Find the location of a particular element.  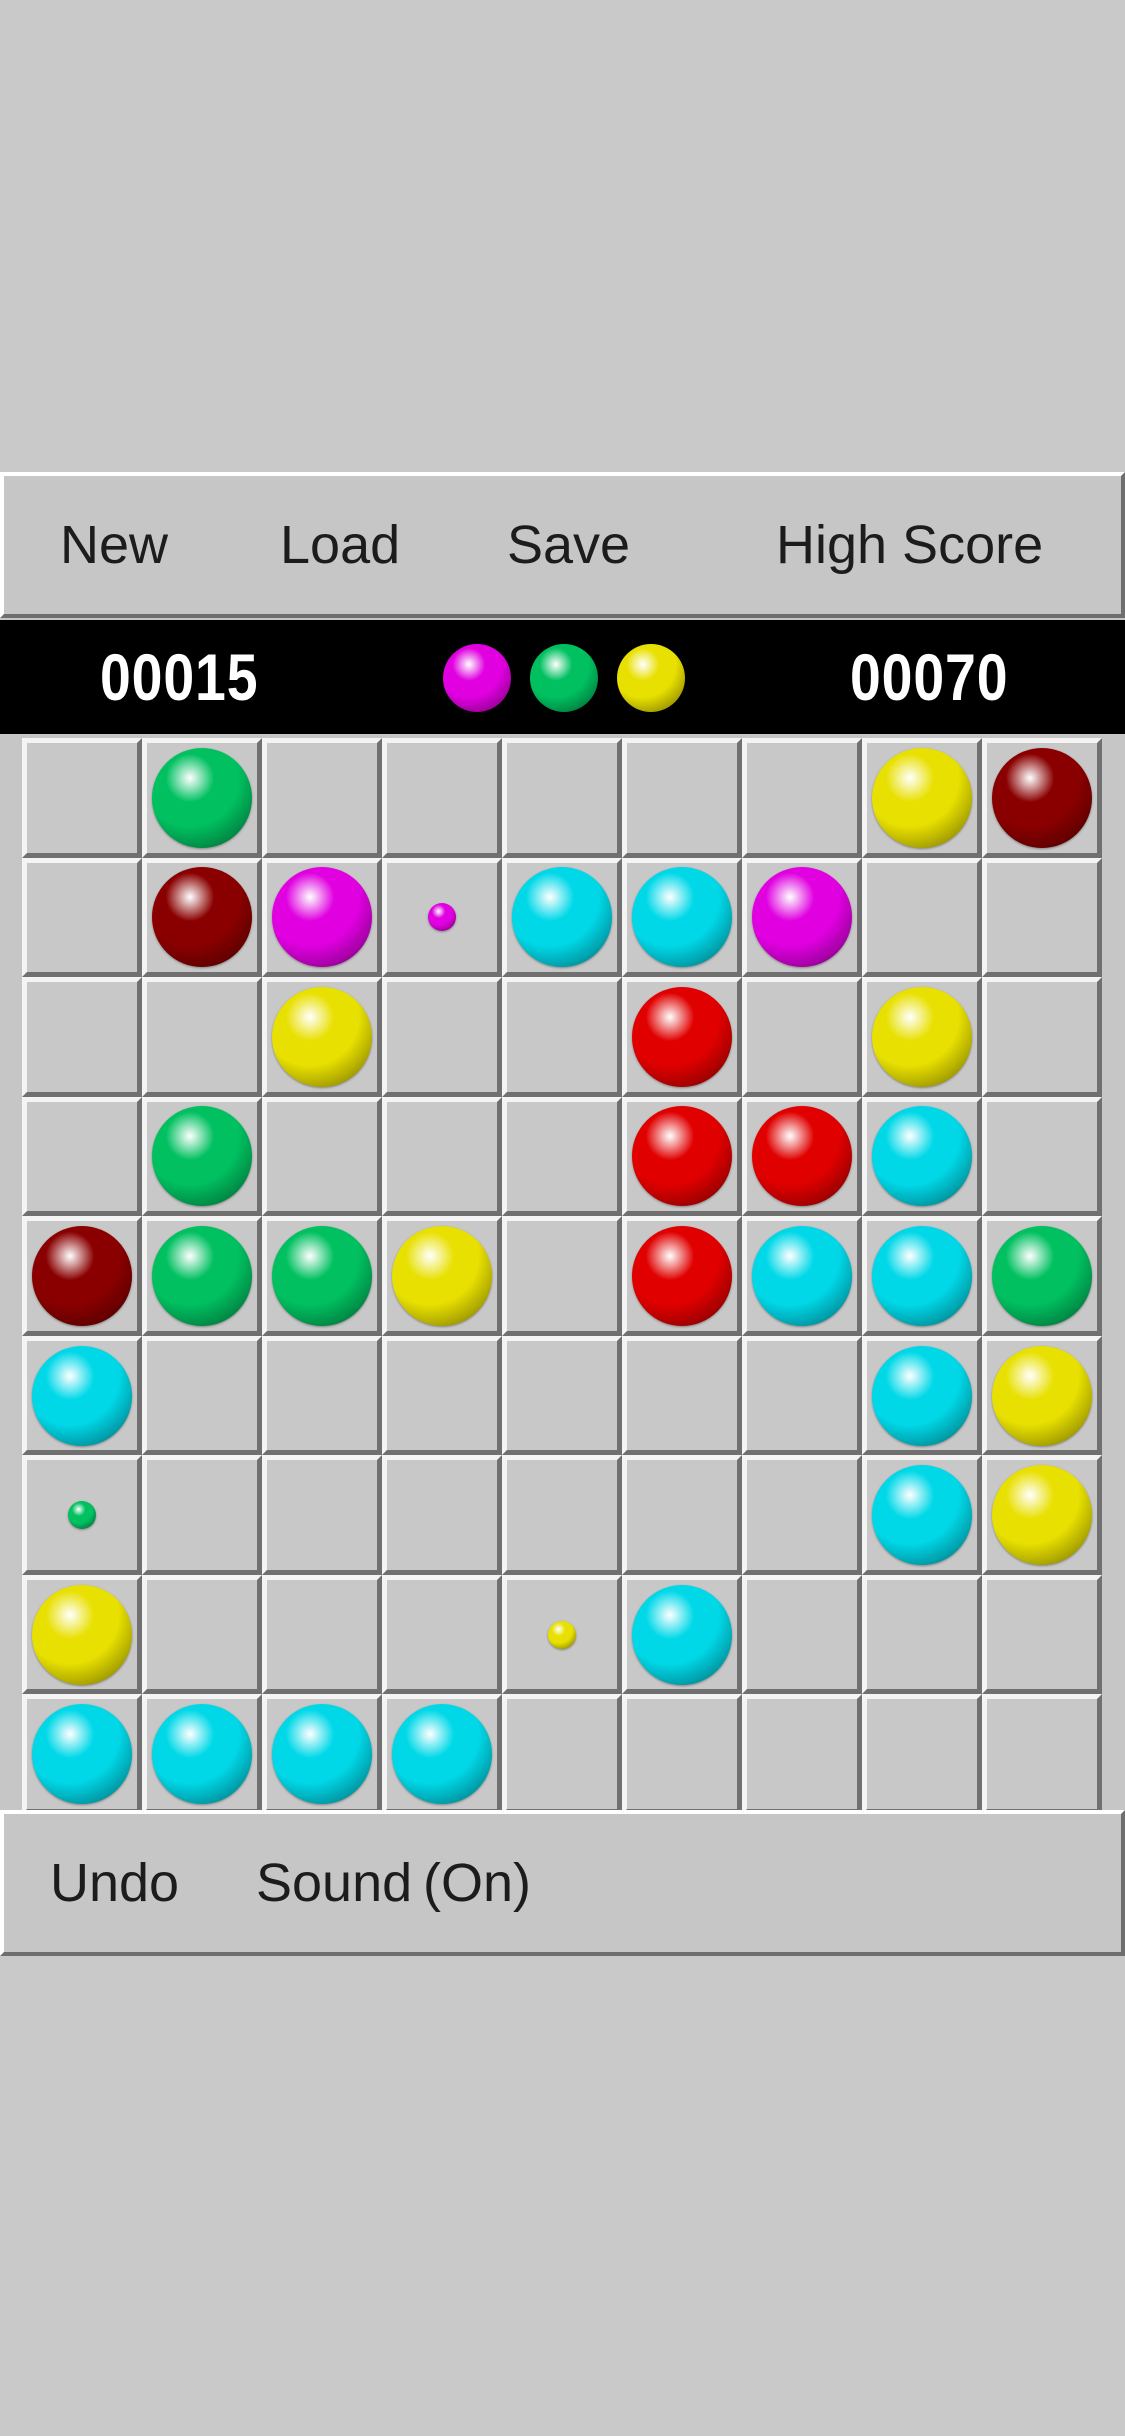

sound-toggle-button: Sound (On) is located at coordinates (393, 1883).